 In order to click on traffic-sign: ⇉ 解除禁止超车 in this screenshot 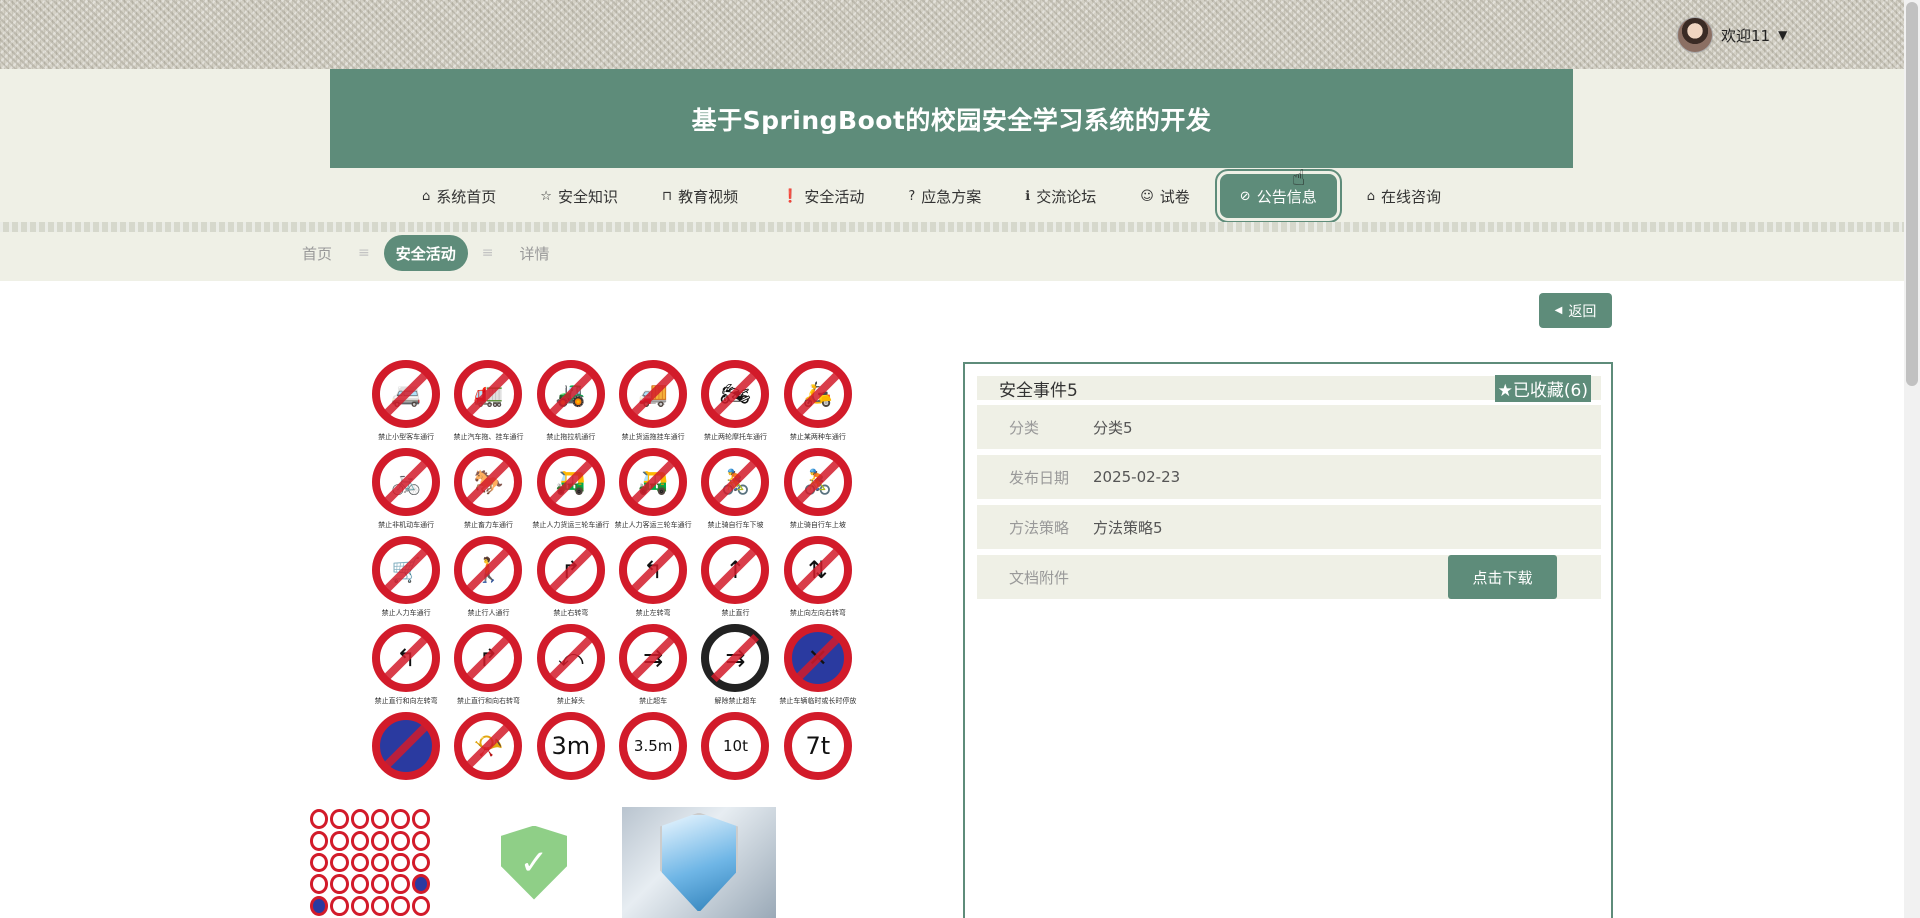, I will do `click(735, 668)`.